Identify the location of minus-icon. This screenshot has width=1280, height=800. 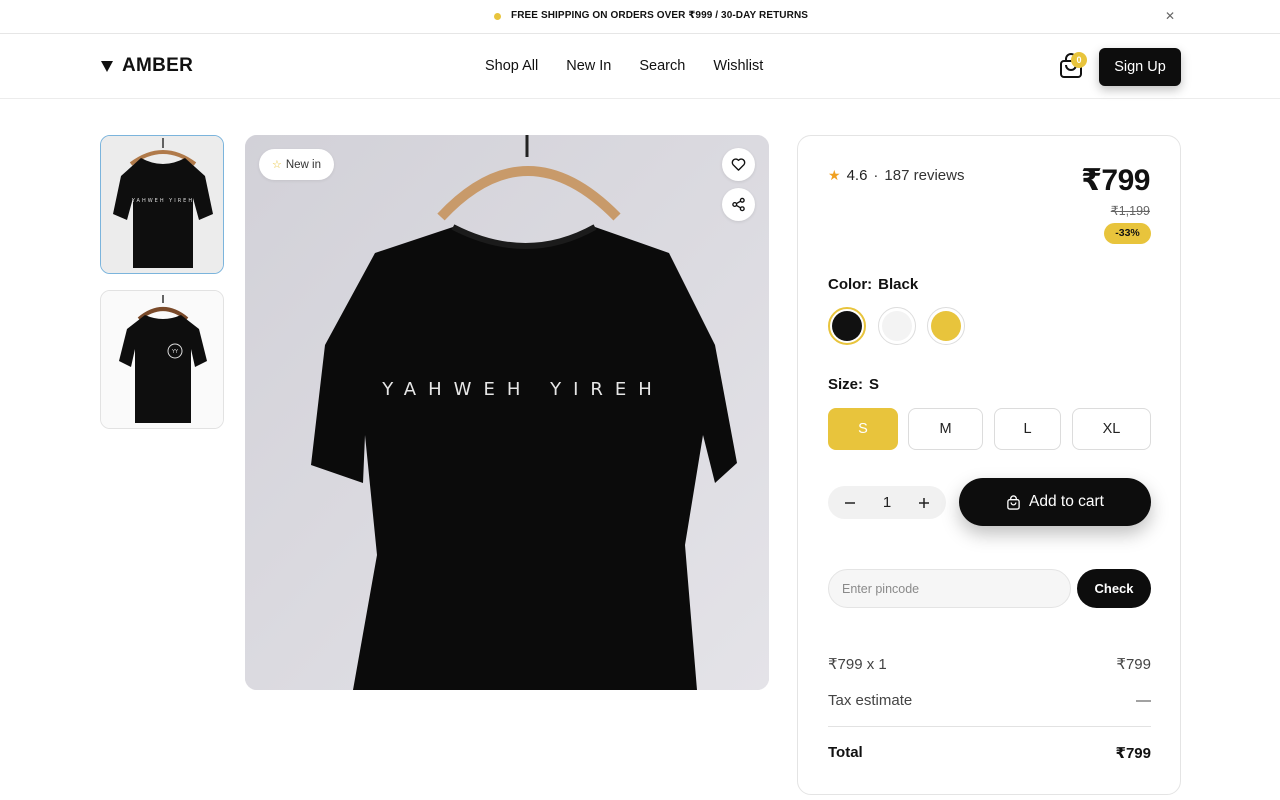
(850, 503).